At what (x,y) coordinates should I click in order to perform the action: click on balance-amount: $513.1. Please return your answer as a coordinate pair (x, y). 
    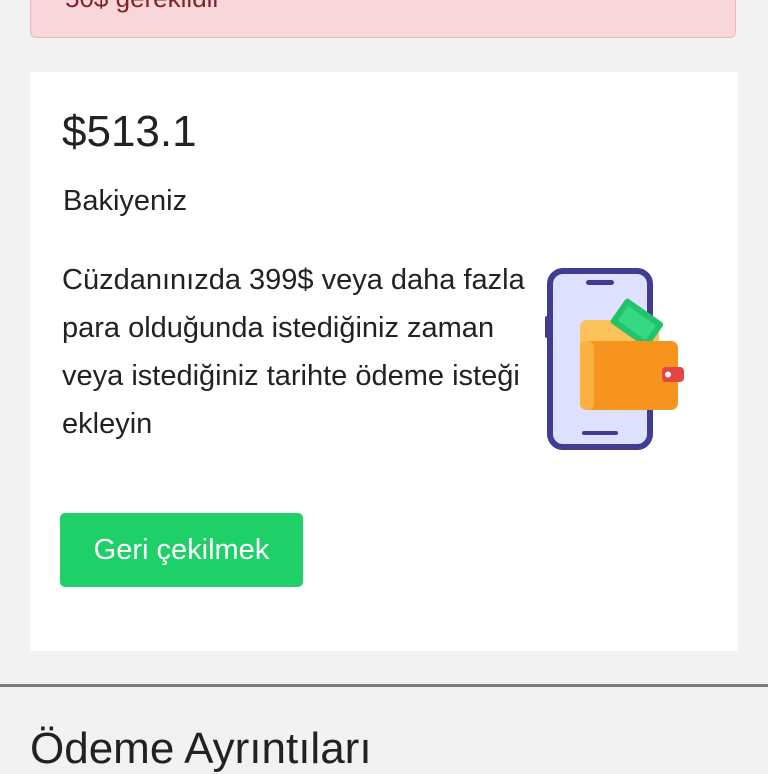
    Looking at the image, I should click on (129, 131).